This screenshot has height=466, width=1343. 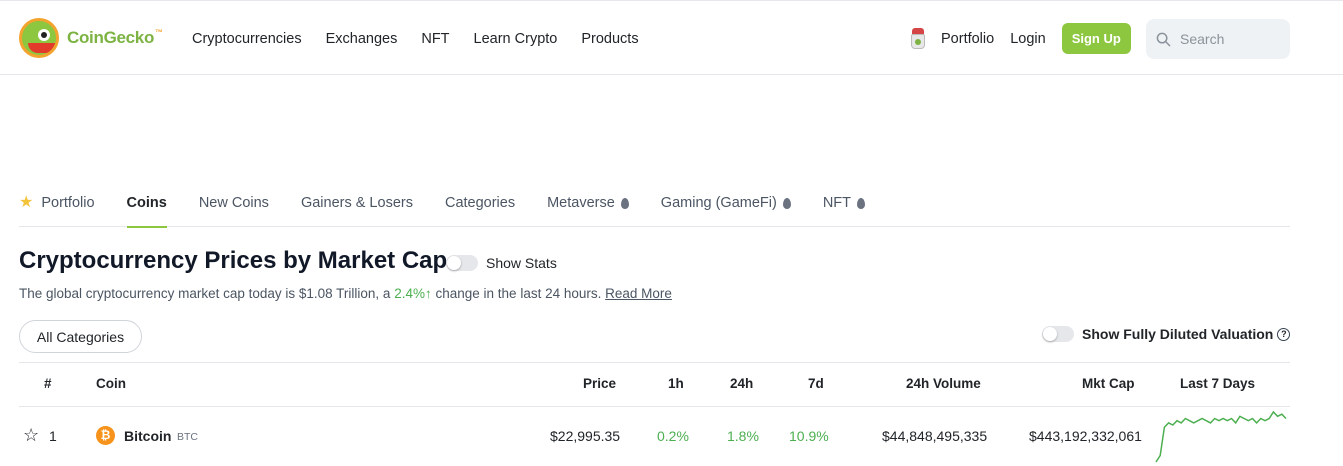 I want to click on search-box, so click(x=1218, y=39).